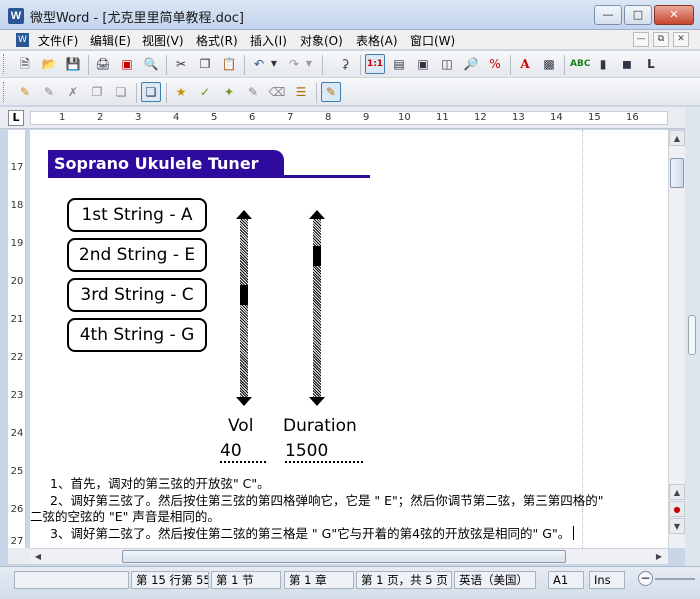 The width and height of the screenshot is (700, 599). What do you see at coordinates (253, 92) in the screenshot?
I see `pencil-icon: ✎` at bounding box center [253, 92].